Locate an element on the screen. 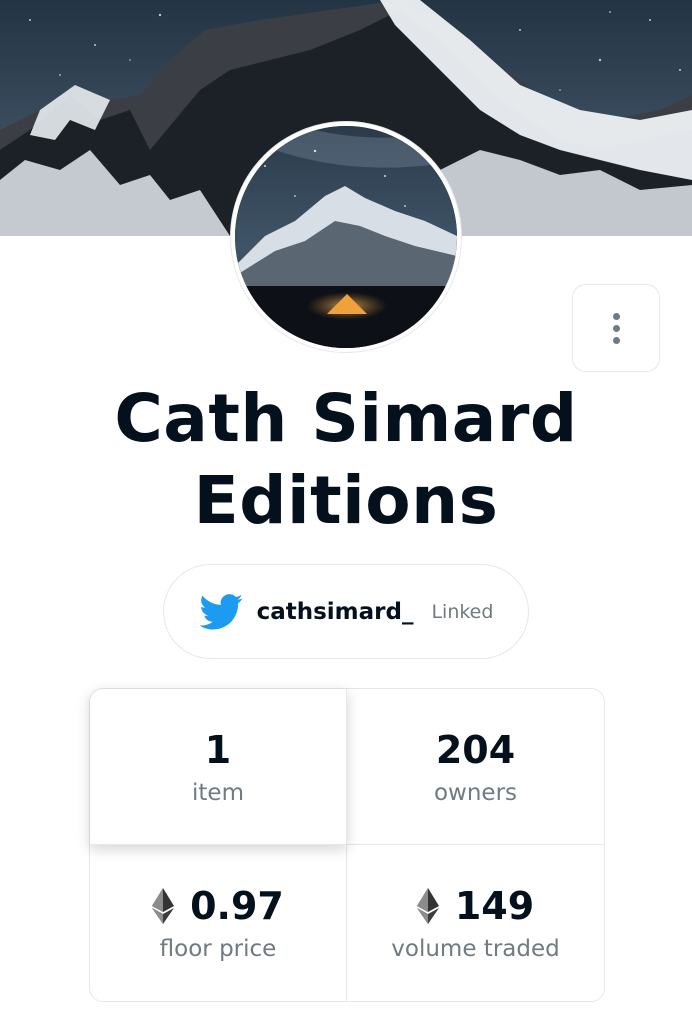 The width and height of the screenshot is (692, 1023). more-vertical-icon is located at coordinates (616, 328).